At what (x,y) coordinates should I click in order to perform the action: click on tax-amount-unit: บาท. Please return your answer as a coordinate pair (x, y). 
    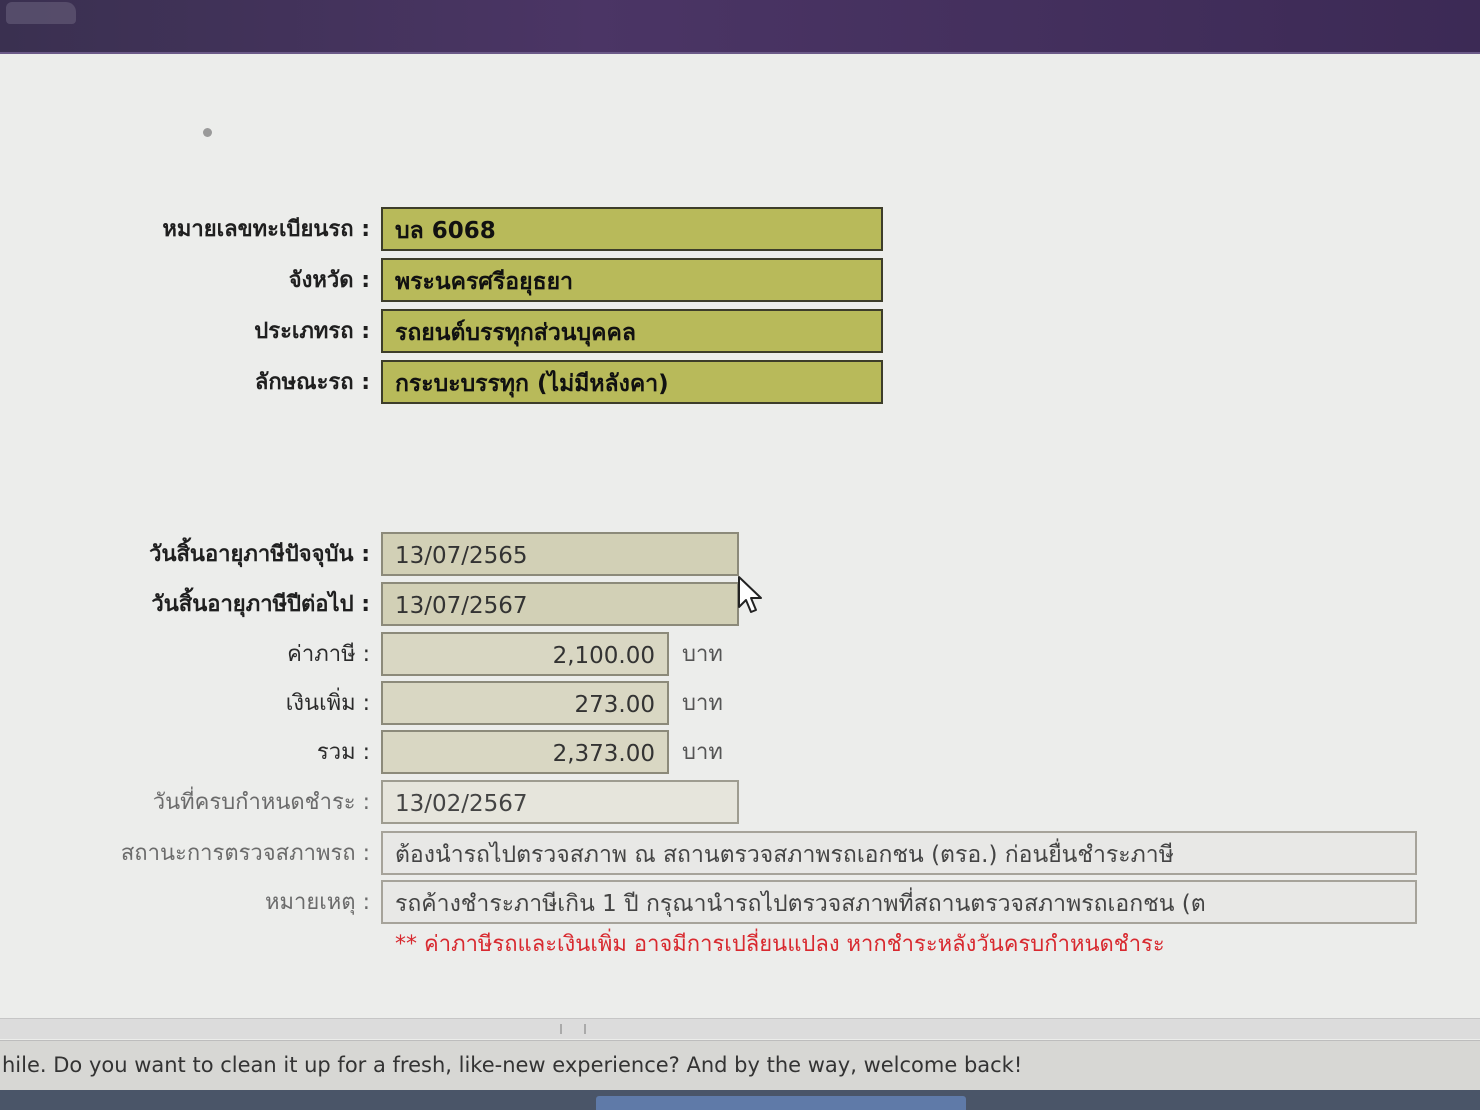
    Looking at the image, I should click on (702, 654).